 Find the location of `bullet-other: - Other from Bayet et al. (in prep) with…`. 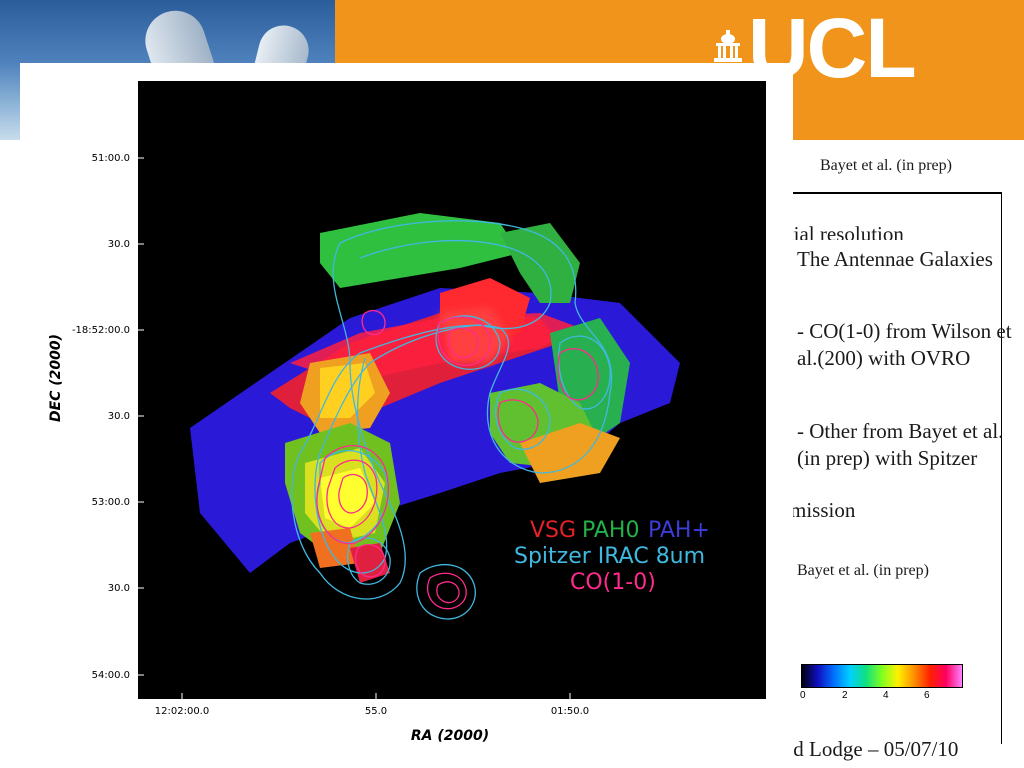

bullet-other: - Other from Bayet et al. (in prep) with… is located at coordinates (900, 444).